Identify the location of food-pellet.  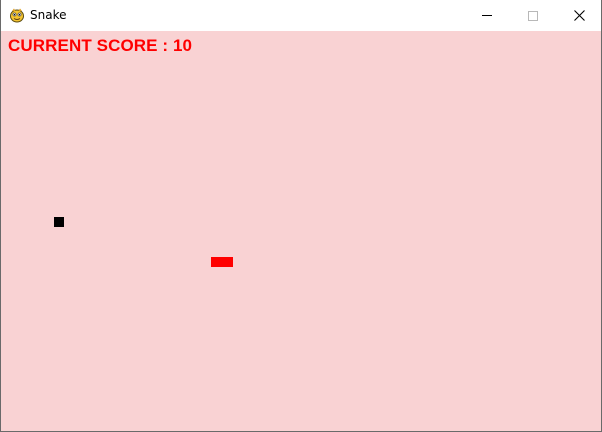
(59, 222).